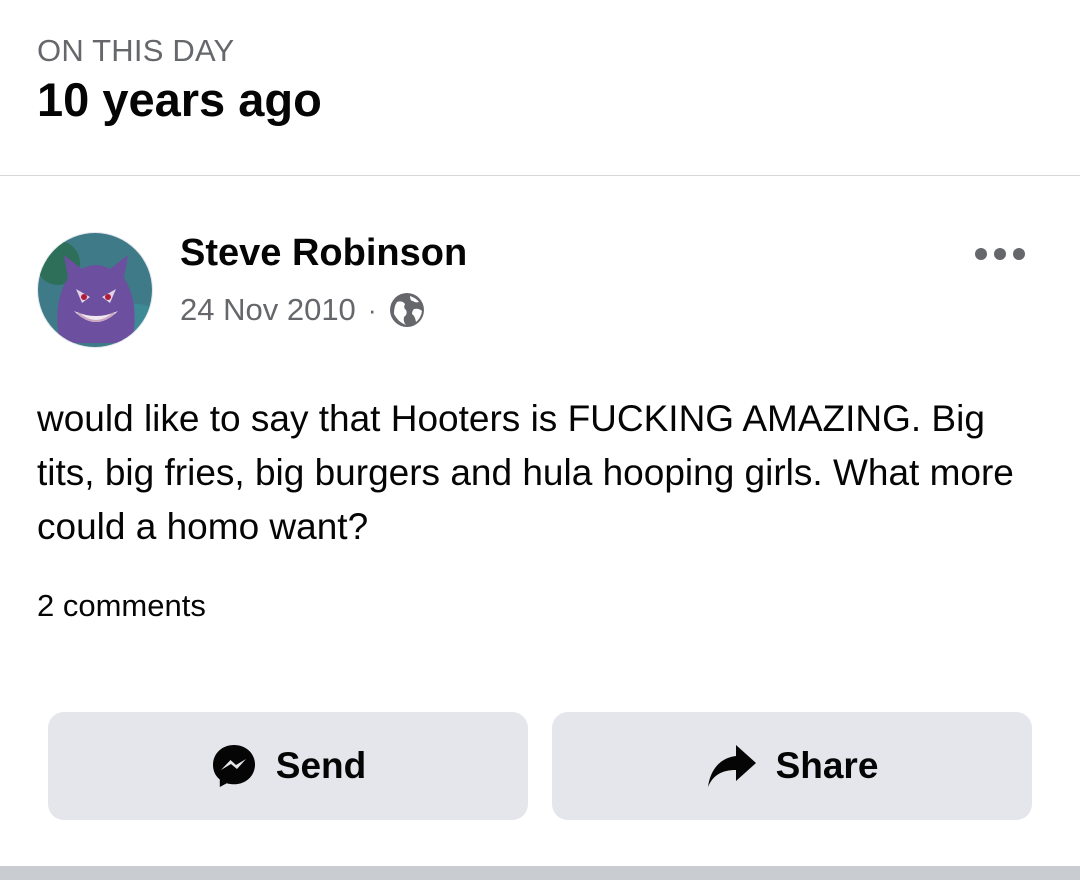 This screenshot has height=880, width=1080. I want to click on more-options-button, so click(1000, 254).